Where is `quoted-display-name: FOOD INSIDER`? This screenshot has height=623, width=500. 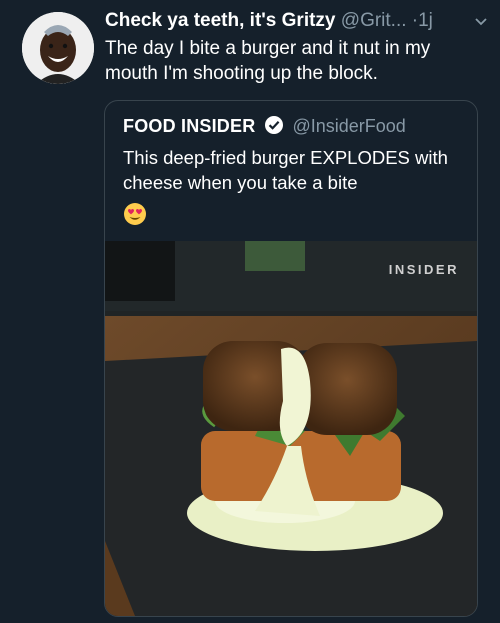
quoted-display-name: FOOD INSIDER is located at coordinates (189, 126).